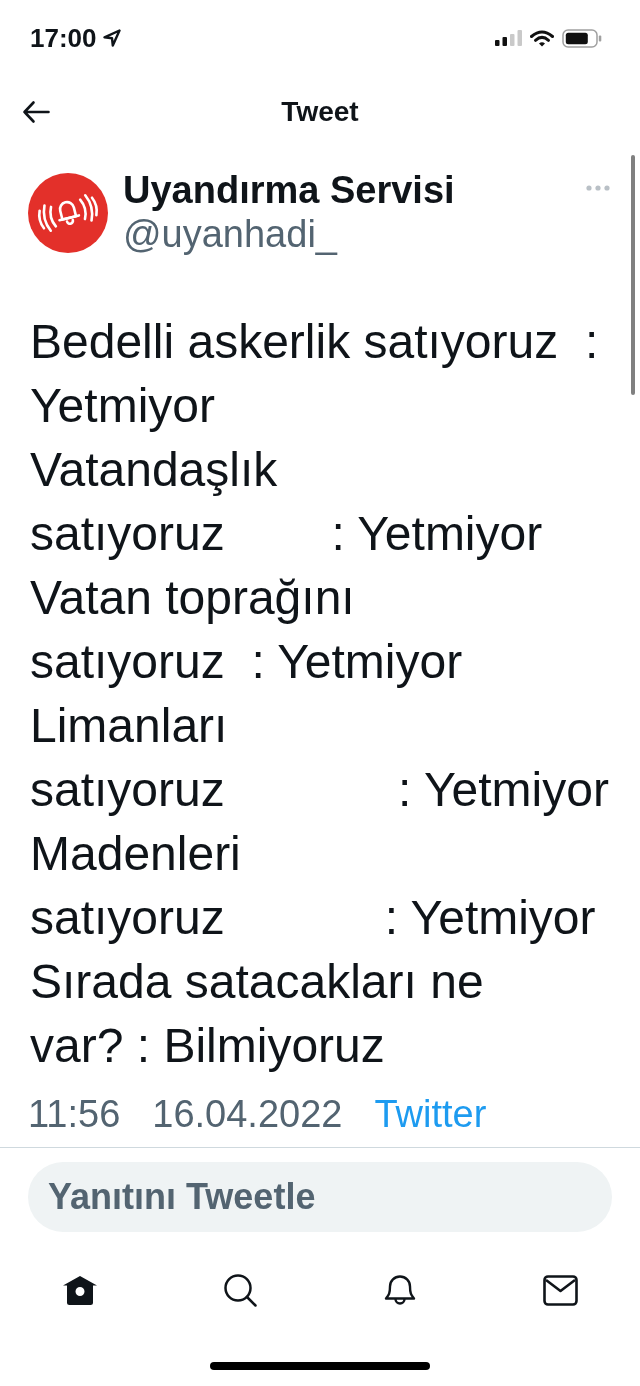 This screenshot has height=1386, width=640. Describe the element at coordinates (508, 38) in the screenshot. I see `signal-icon` at that location.